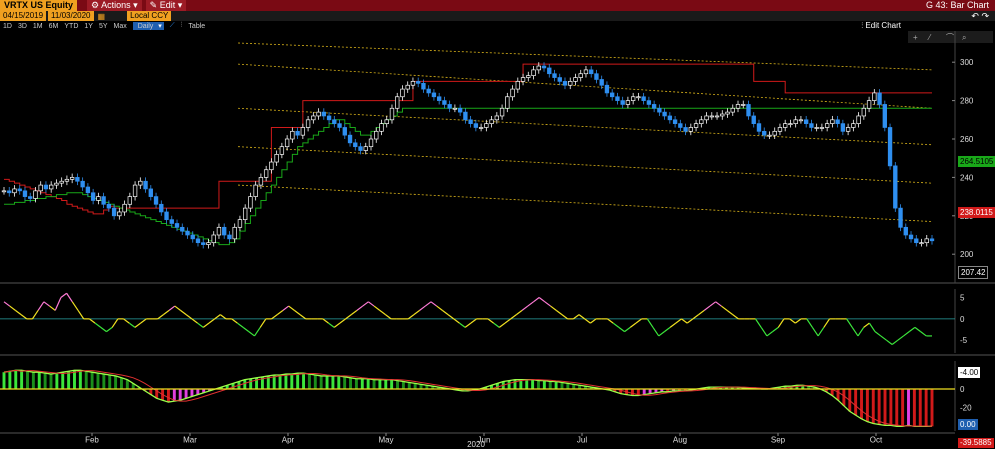 This screenshot has height=449, width=995. Describe the element at coordinates (778, 440) in the screenshot. I see `x-tick-label: Sep` at that location.